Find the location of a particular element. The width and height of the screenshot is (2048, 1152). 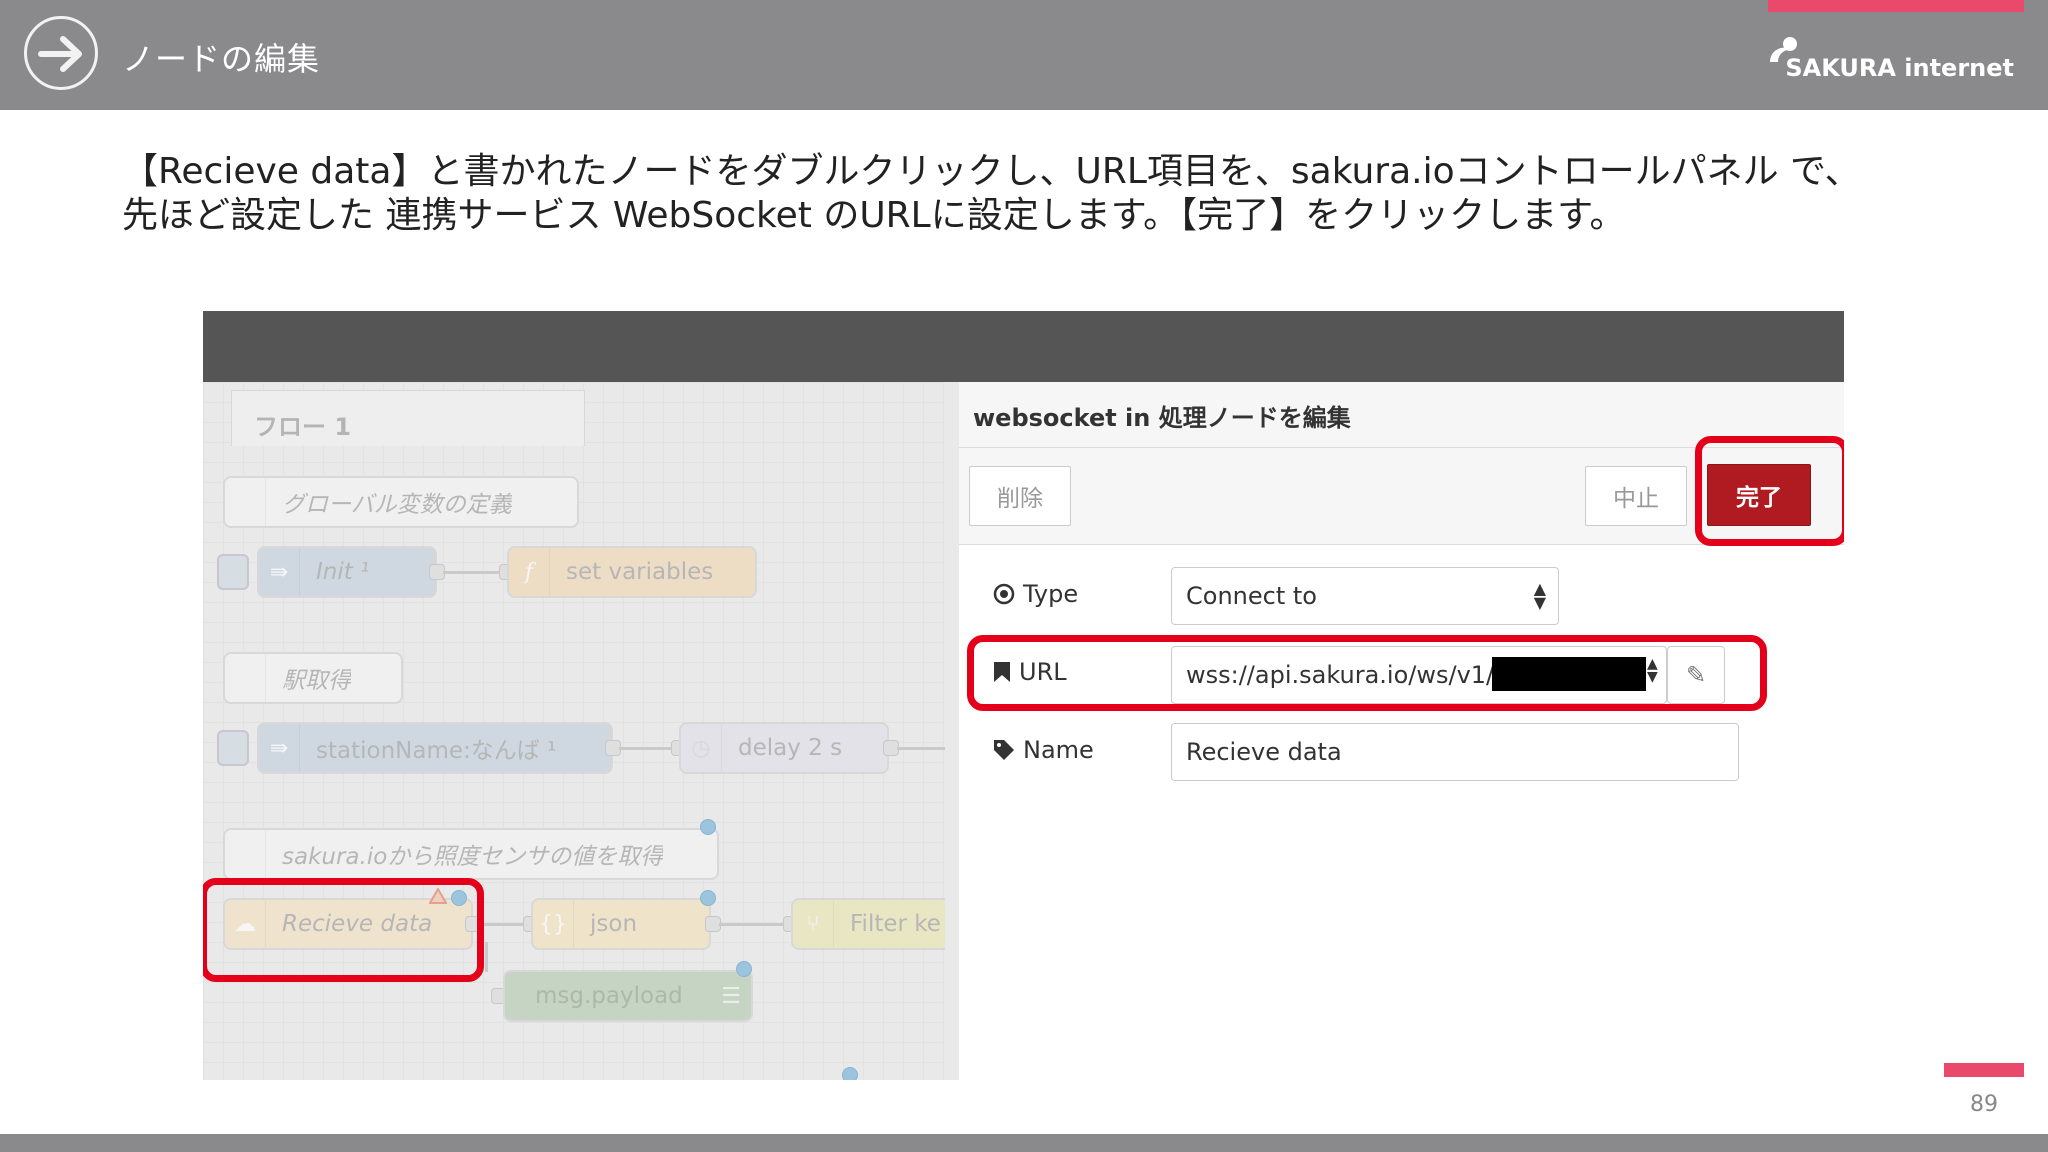

dot-circle-icon is located at coordinates (1004, 594).